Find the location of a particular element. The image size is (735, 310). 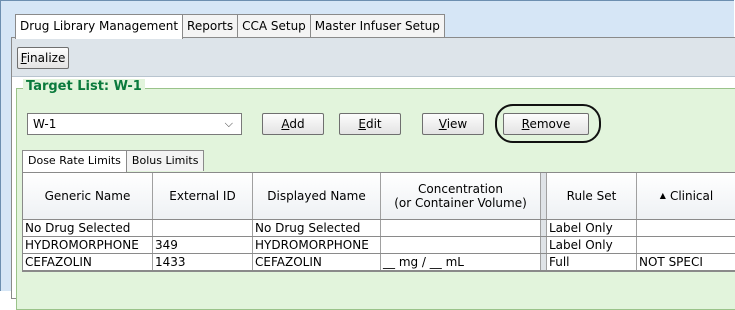

tab-cca-setup: CCA Setup is located at coordinates (274, 25).